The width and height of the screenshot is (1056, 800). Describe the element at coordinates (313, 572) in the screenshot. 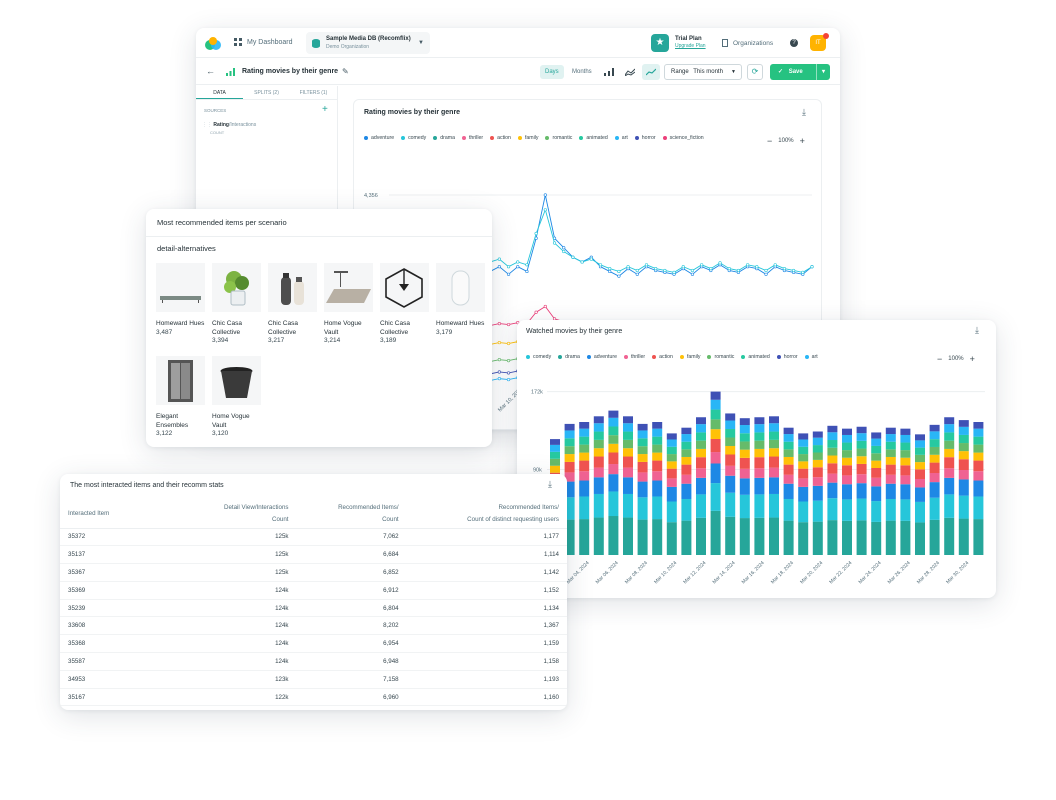

I see `table-row: 35367 125k 6,852 1,142` at that location.